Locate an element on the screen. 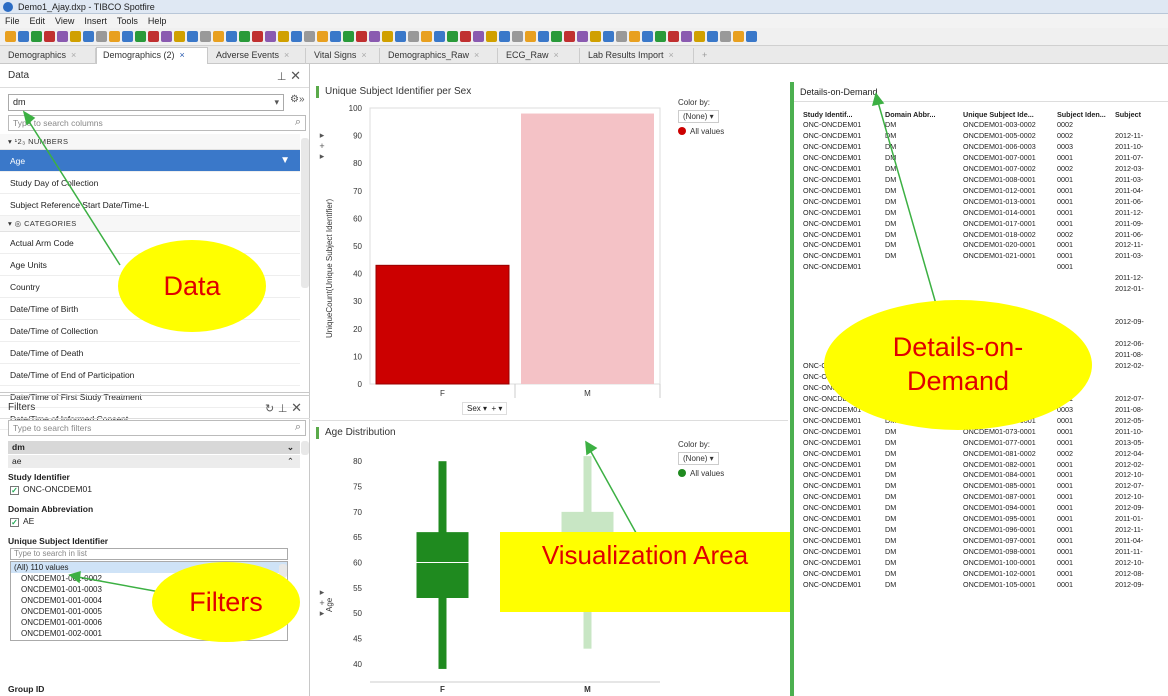 This screenshot has width=1168, height=696. filters-callout: Filters is located at coordinates (226, 602).